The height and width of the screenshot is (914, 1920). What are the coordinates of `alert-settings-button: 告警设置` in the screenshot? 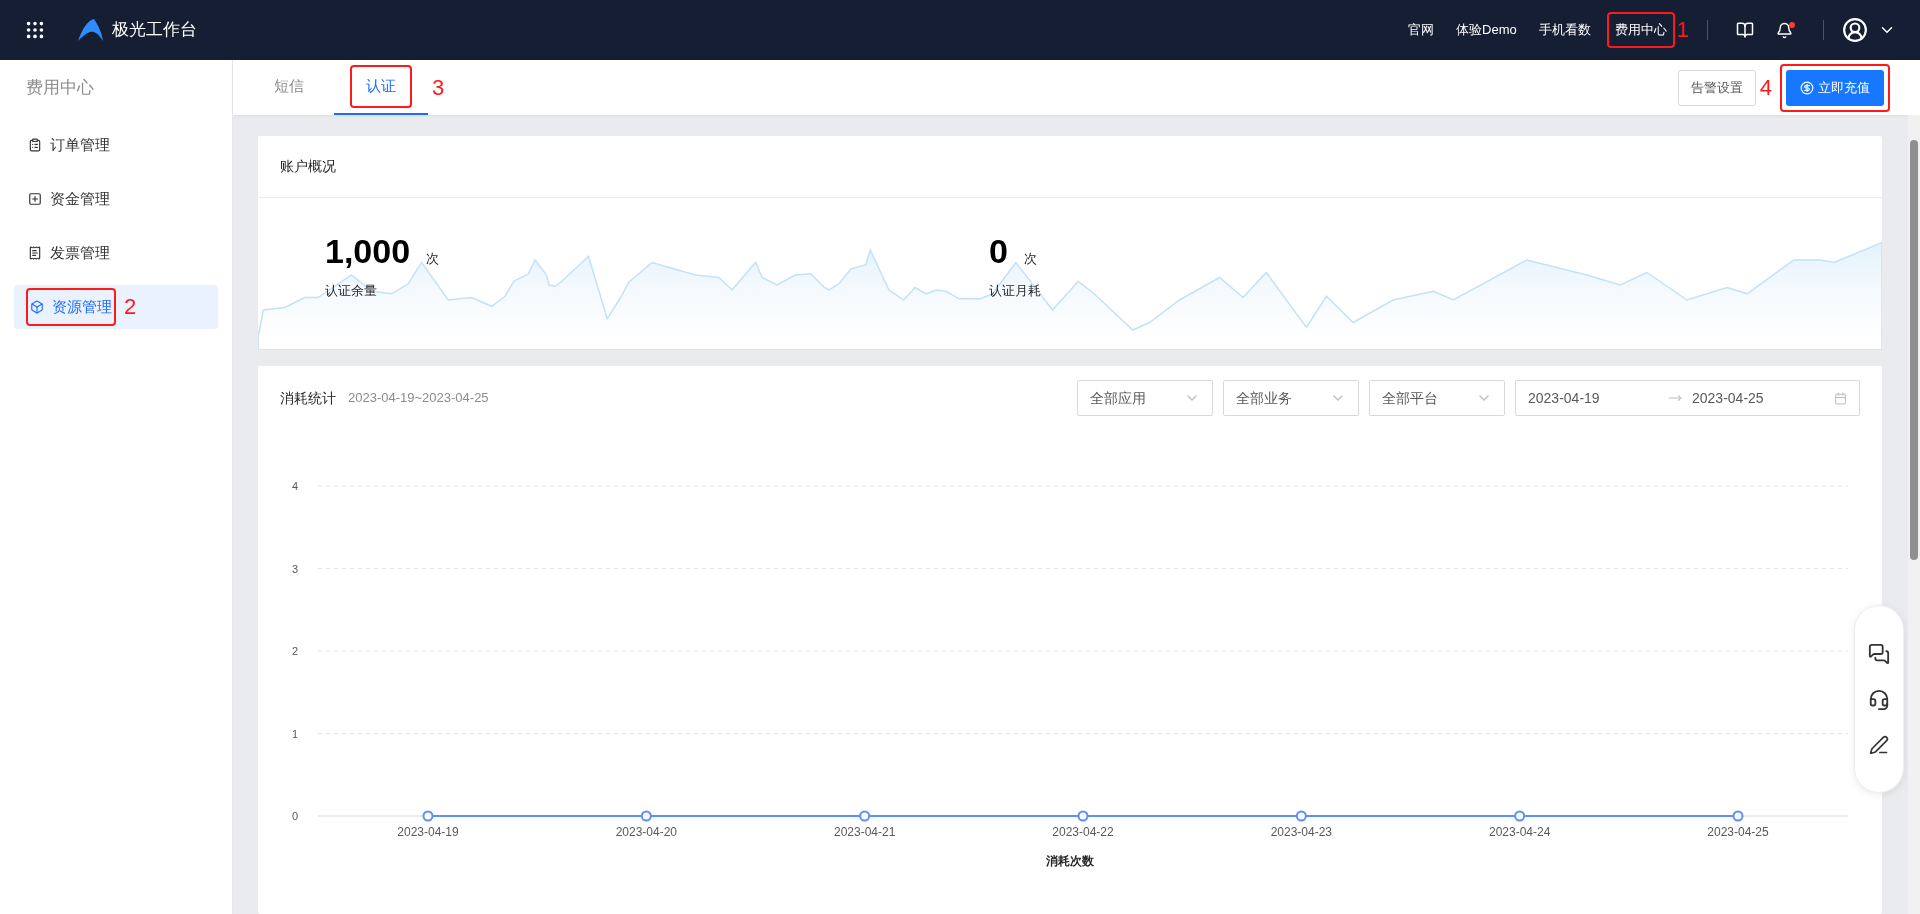 It's located at (1716, 87).